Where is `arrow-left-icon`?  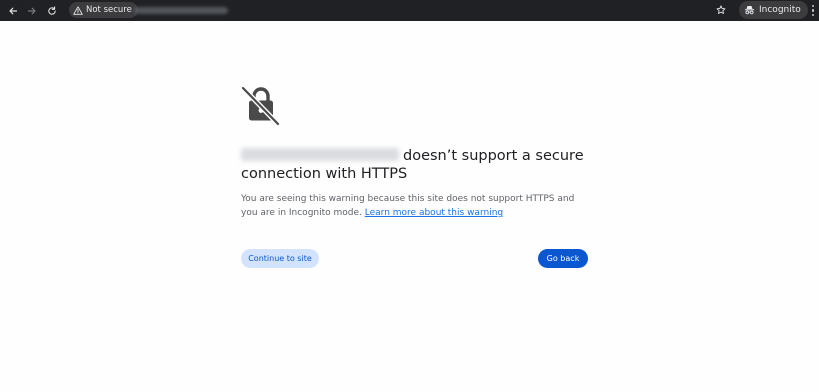 arrow-left-icon is located at coordinates (12, 10).